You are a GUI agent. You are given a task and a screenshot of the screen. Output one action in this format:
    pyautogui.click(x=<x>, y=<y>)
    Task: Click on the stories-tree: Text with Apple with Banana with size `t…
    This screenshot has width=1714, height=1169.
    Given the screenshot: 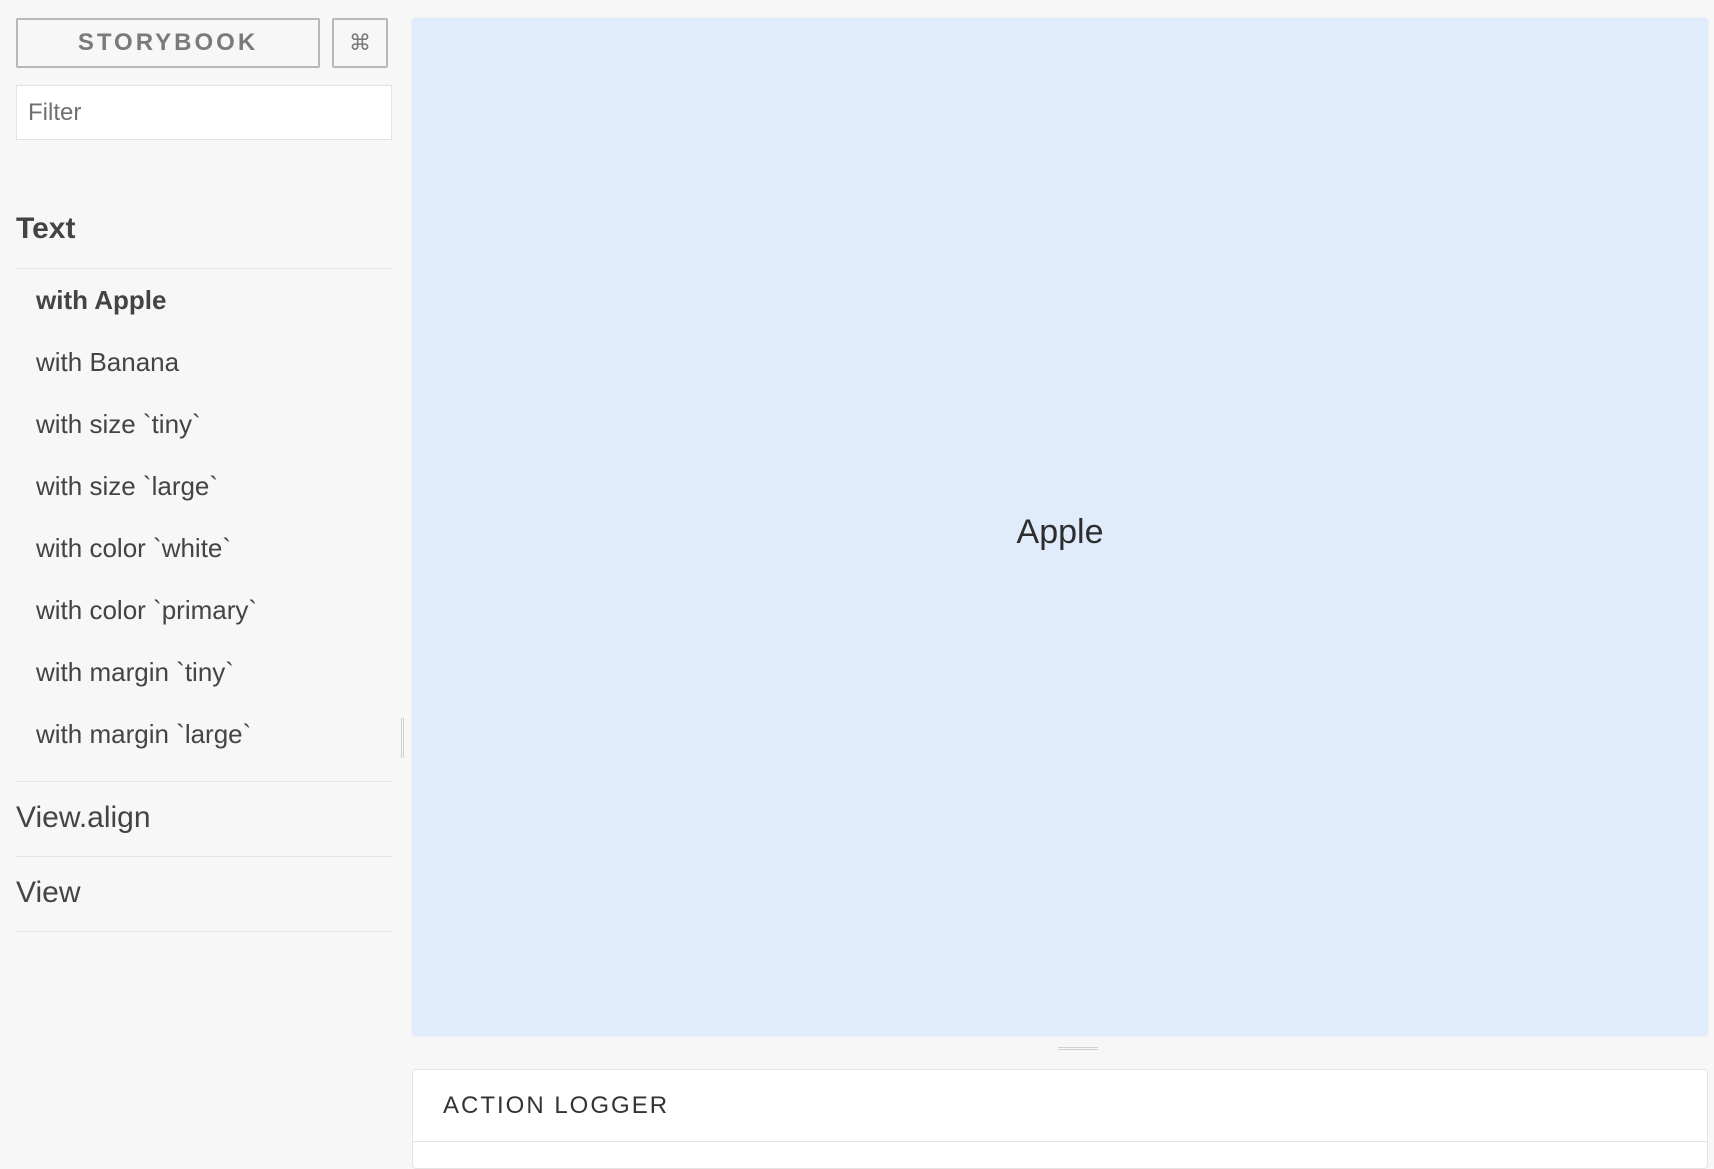 What is the action you would take?
    pyautogui.click(x=204, y=569)
    